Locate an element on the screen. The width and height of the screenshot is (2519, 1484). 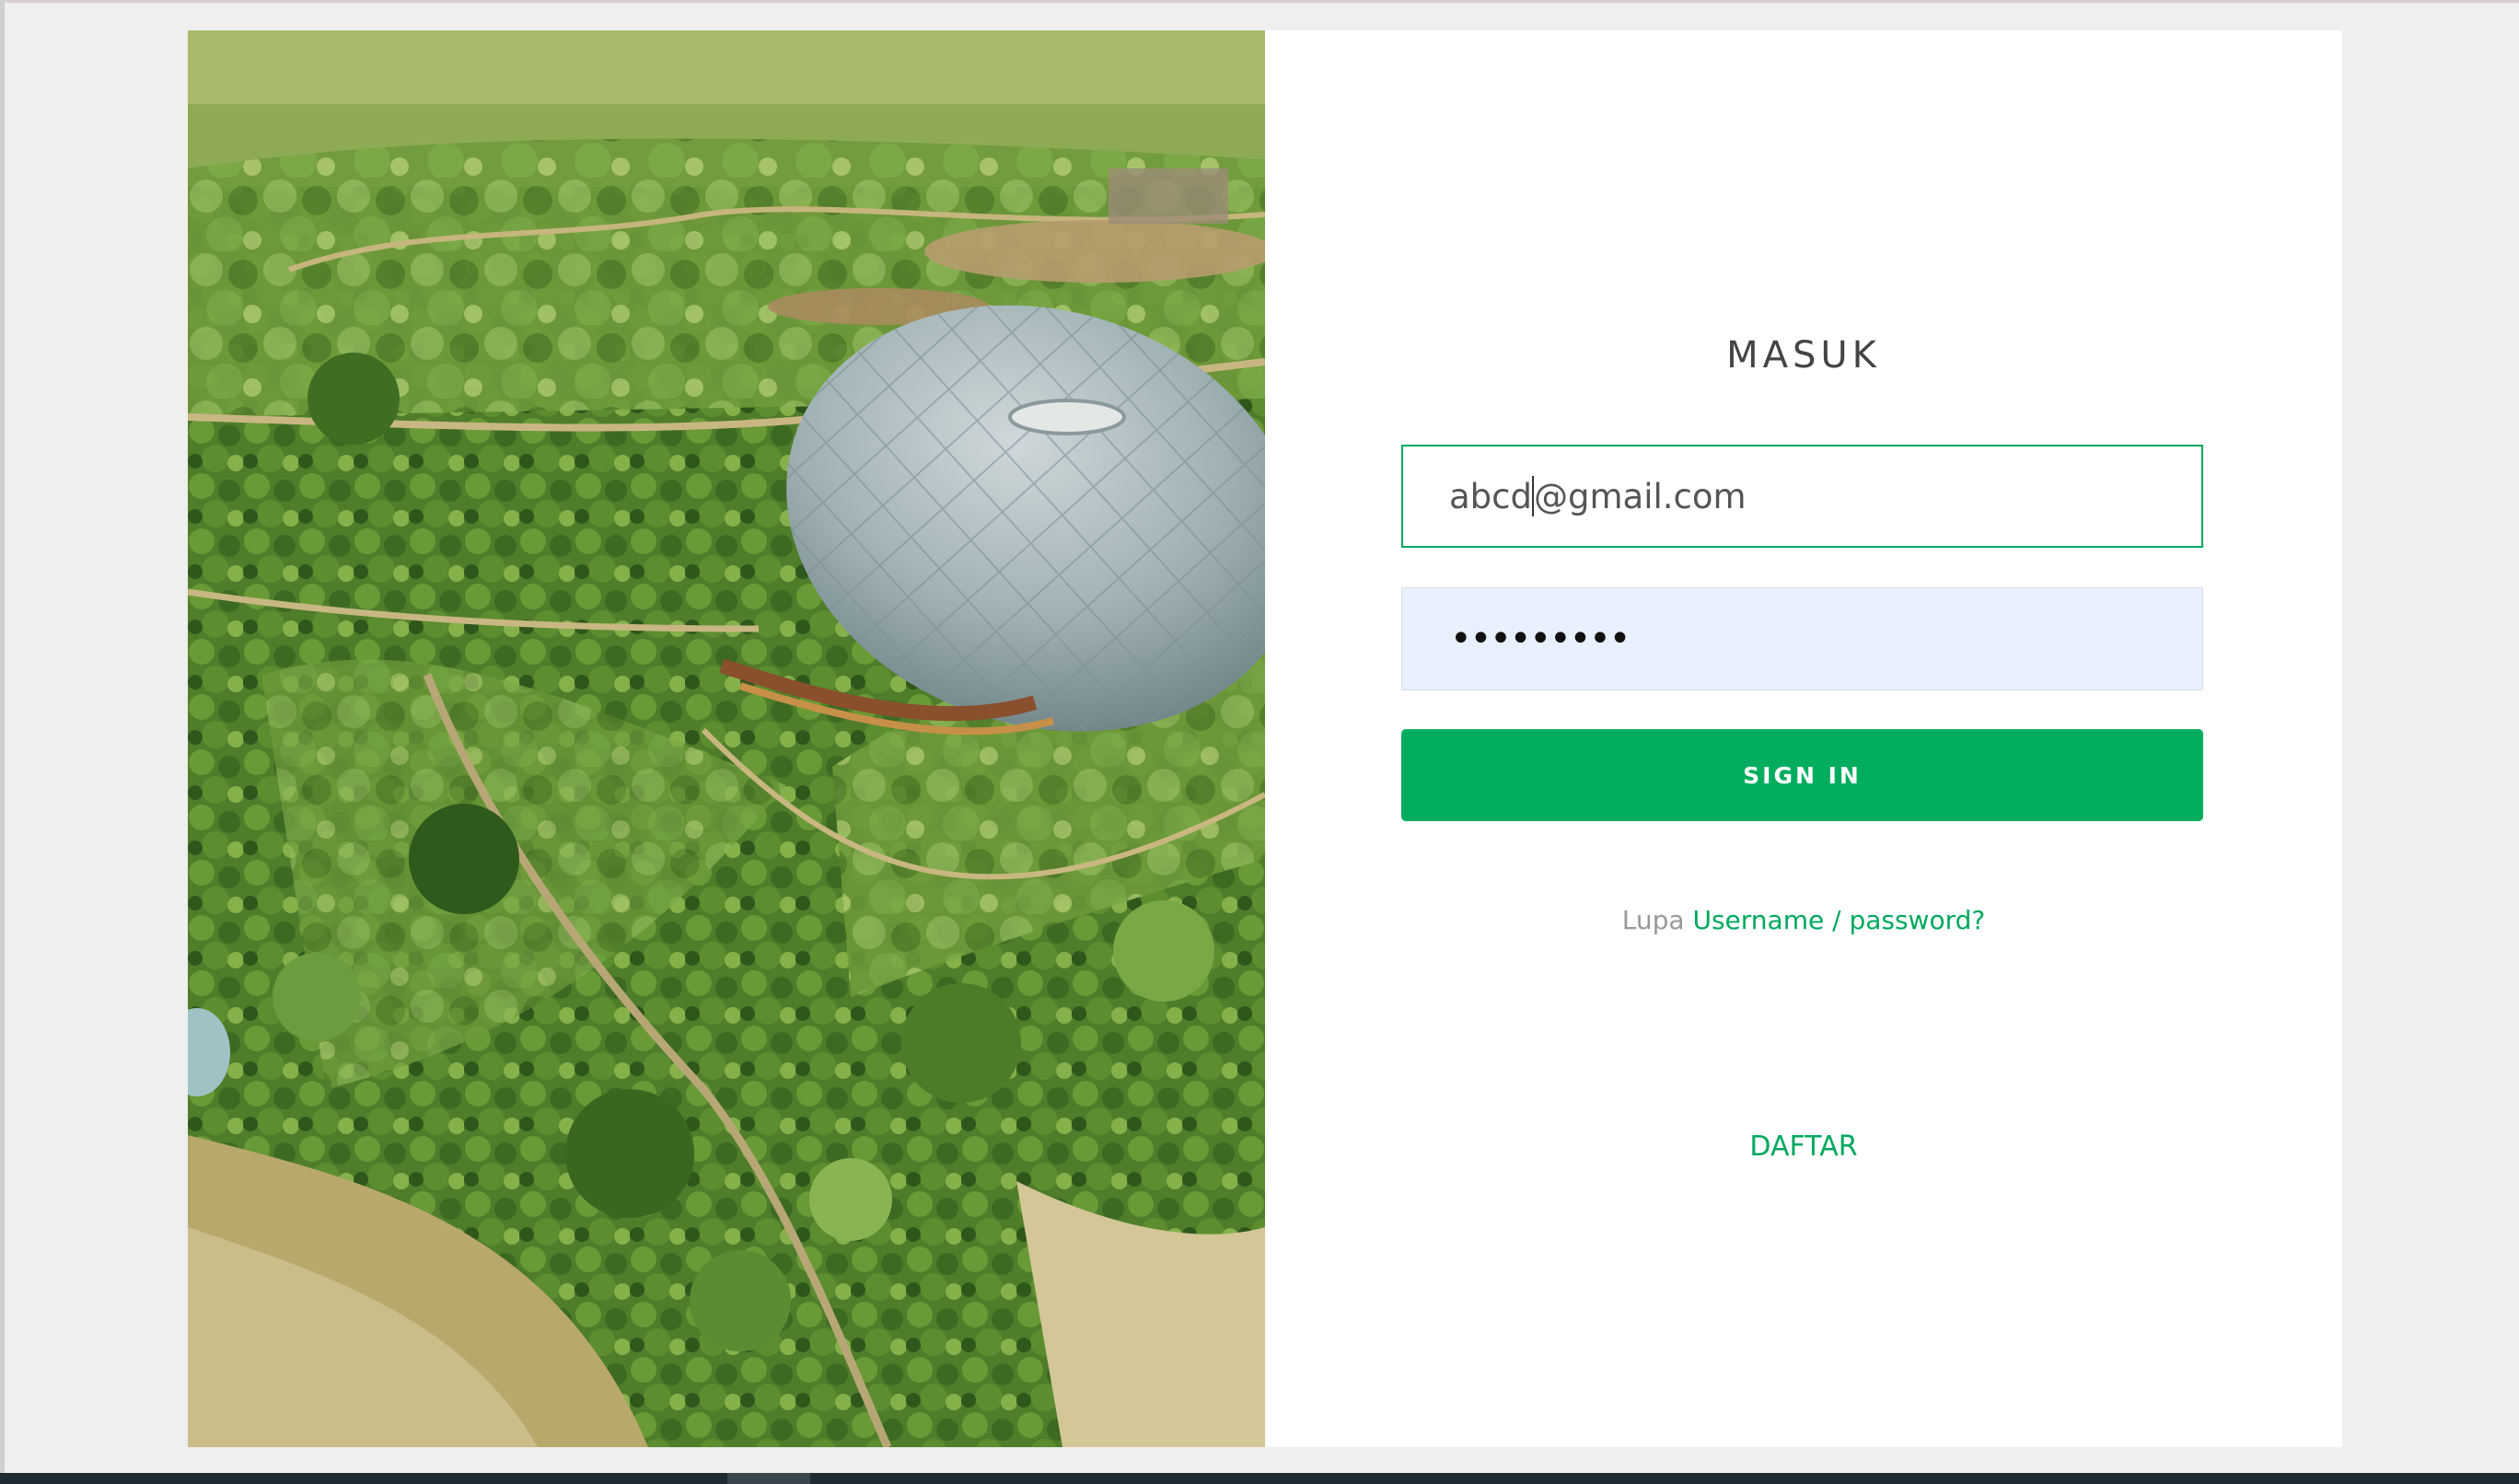
email-value-end: @gmail.com is located at coordinates (1640, 496).